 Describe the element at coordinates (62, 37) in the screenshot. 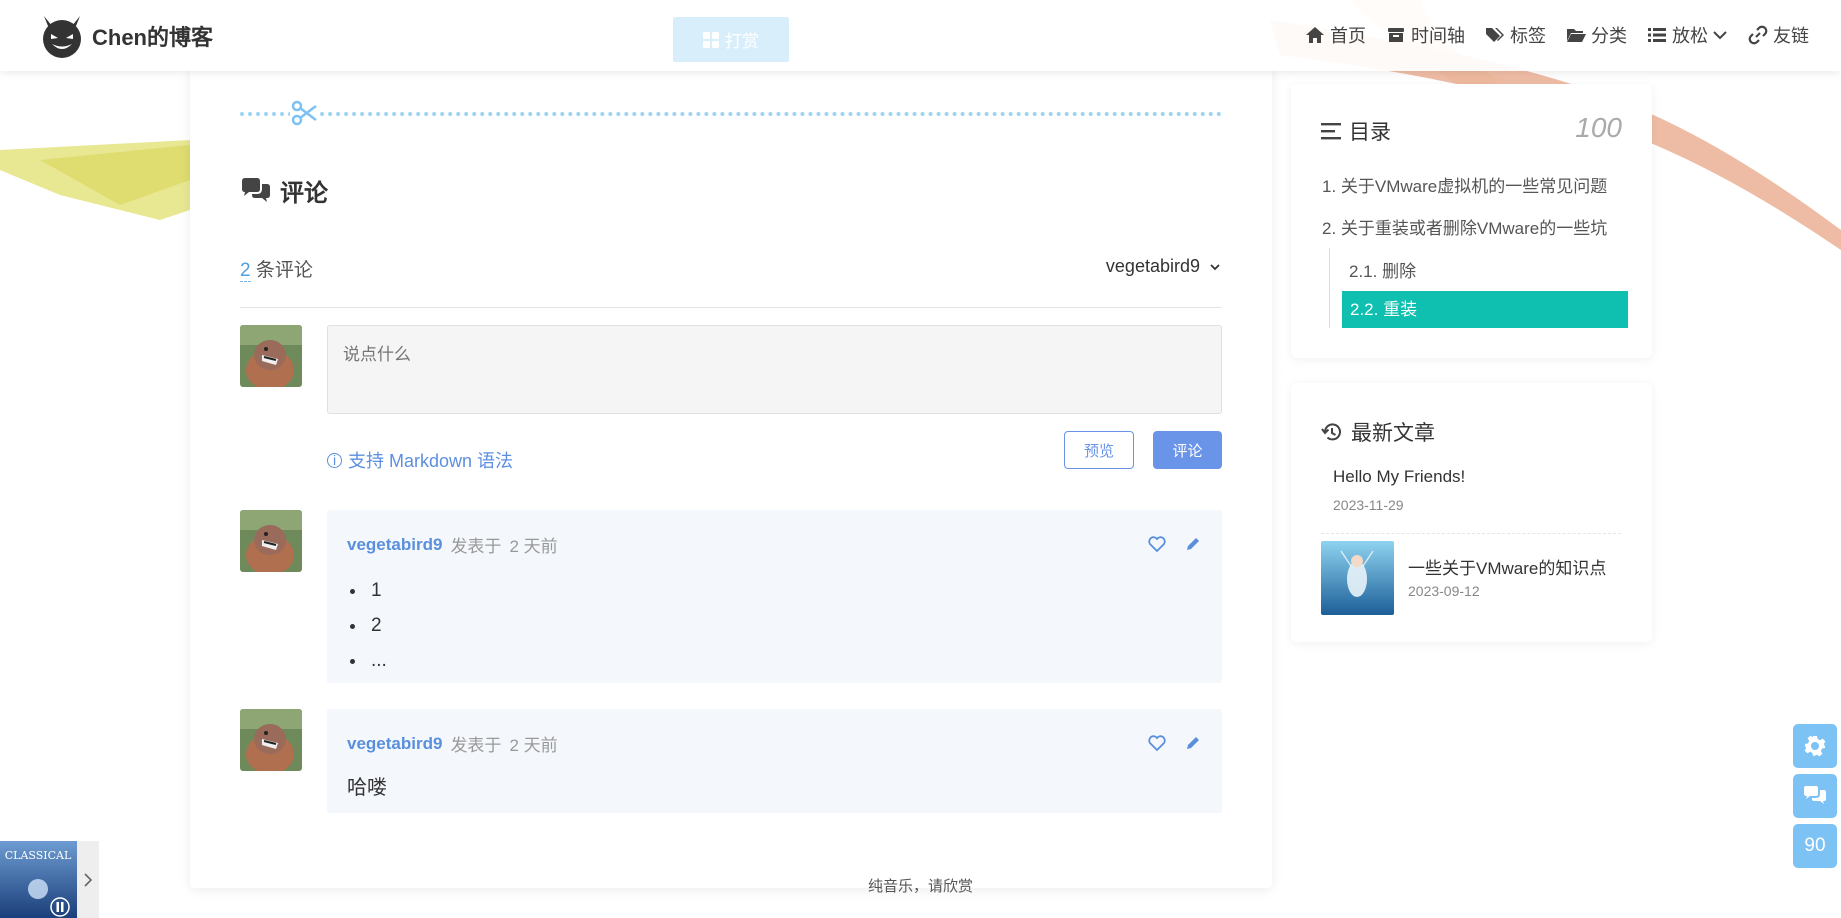

I see `devil-logo-icon` at that location.